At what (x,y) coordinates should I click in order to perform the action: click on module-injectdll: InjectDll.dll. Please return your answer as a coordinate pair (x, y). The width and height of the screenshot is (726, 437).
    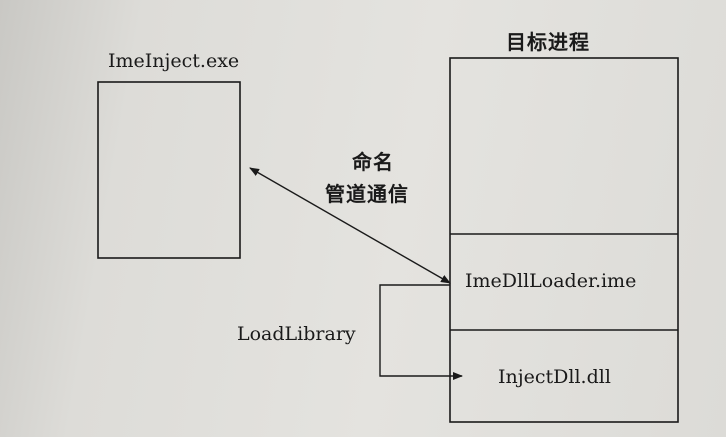
    Looking at the image, I should click on (554, 377).